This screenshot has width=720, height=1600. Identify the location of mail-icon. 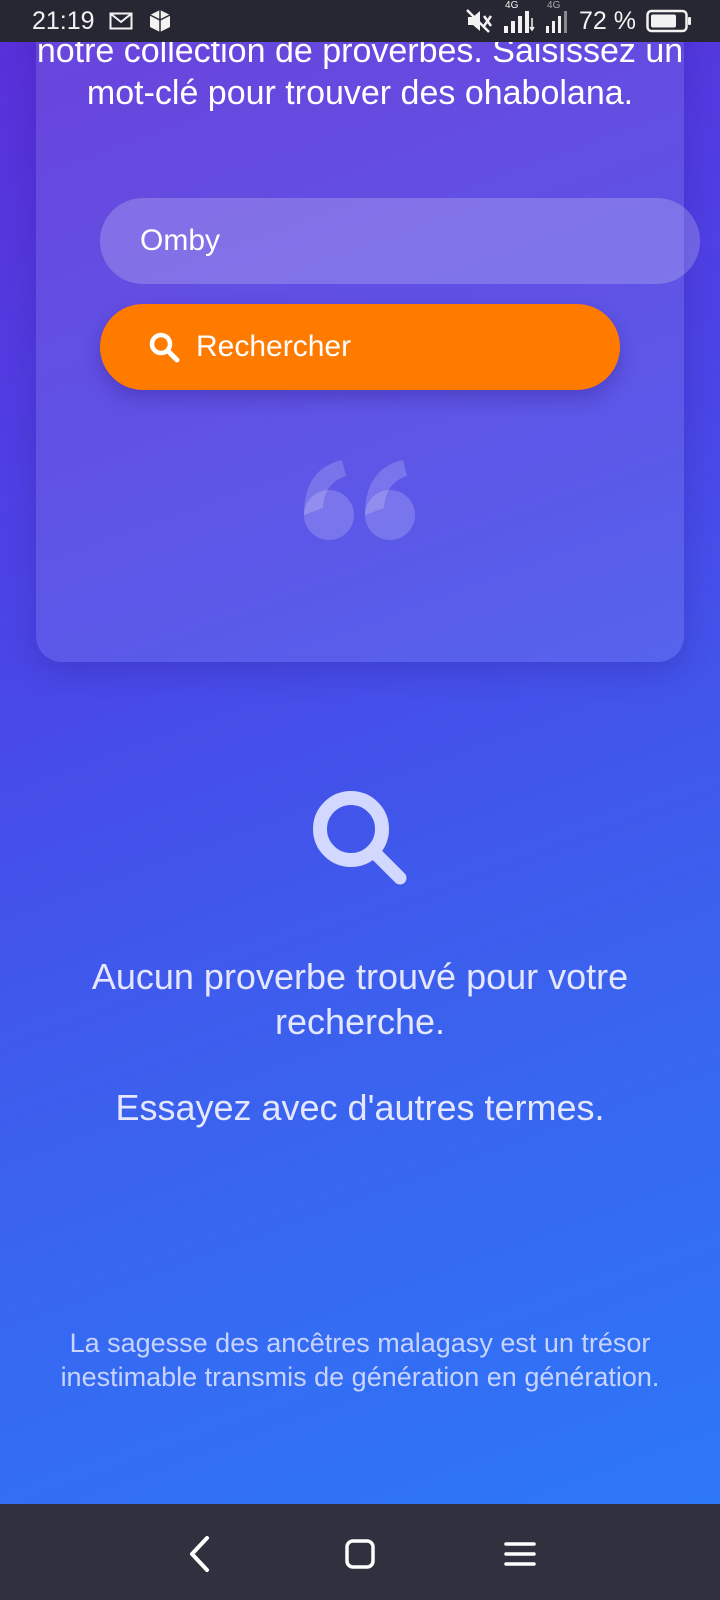
(121, 21).